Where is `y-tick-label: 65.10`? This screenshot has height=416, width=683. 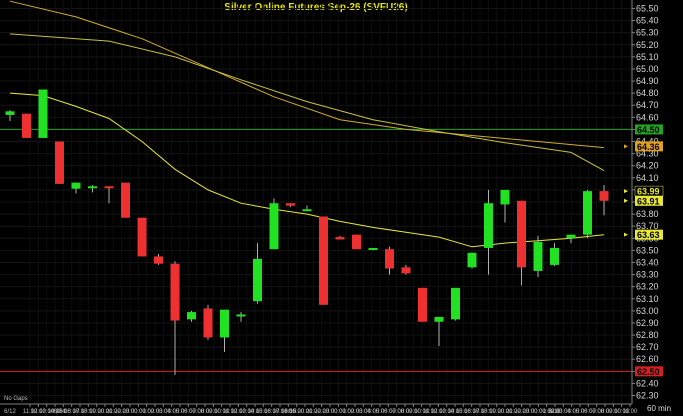
y-tick-label: 65.10 is located at coordinates (647, 57).